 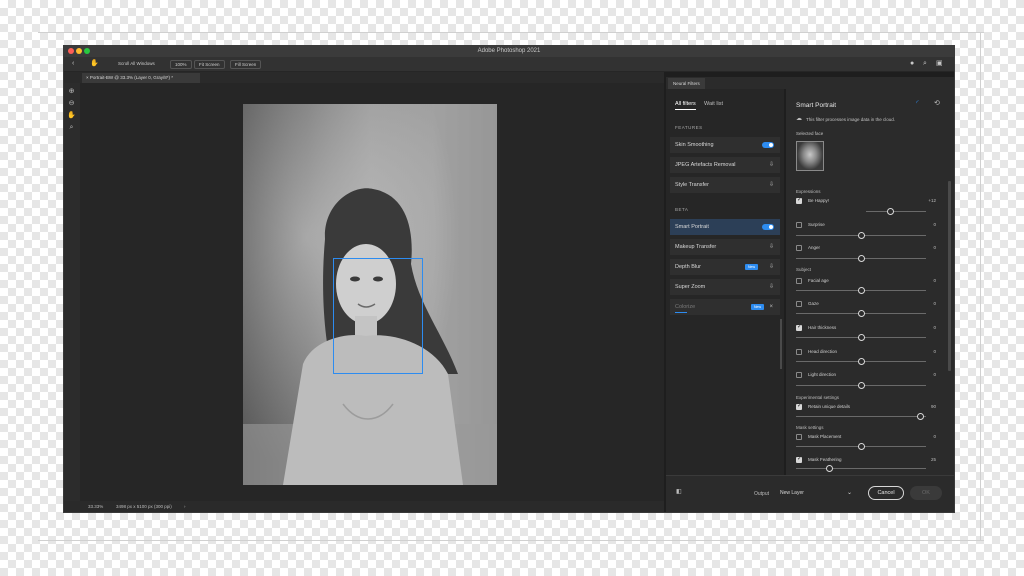 What do you see at coordinates (866, 460) in the screenshot?
I see `mask-feathering-row: Mask Feathering 25` at bounding box center [866, 460].